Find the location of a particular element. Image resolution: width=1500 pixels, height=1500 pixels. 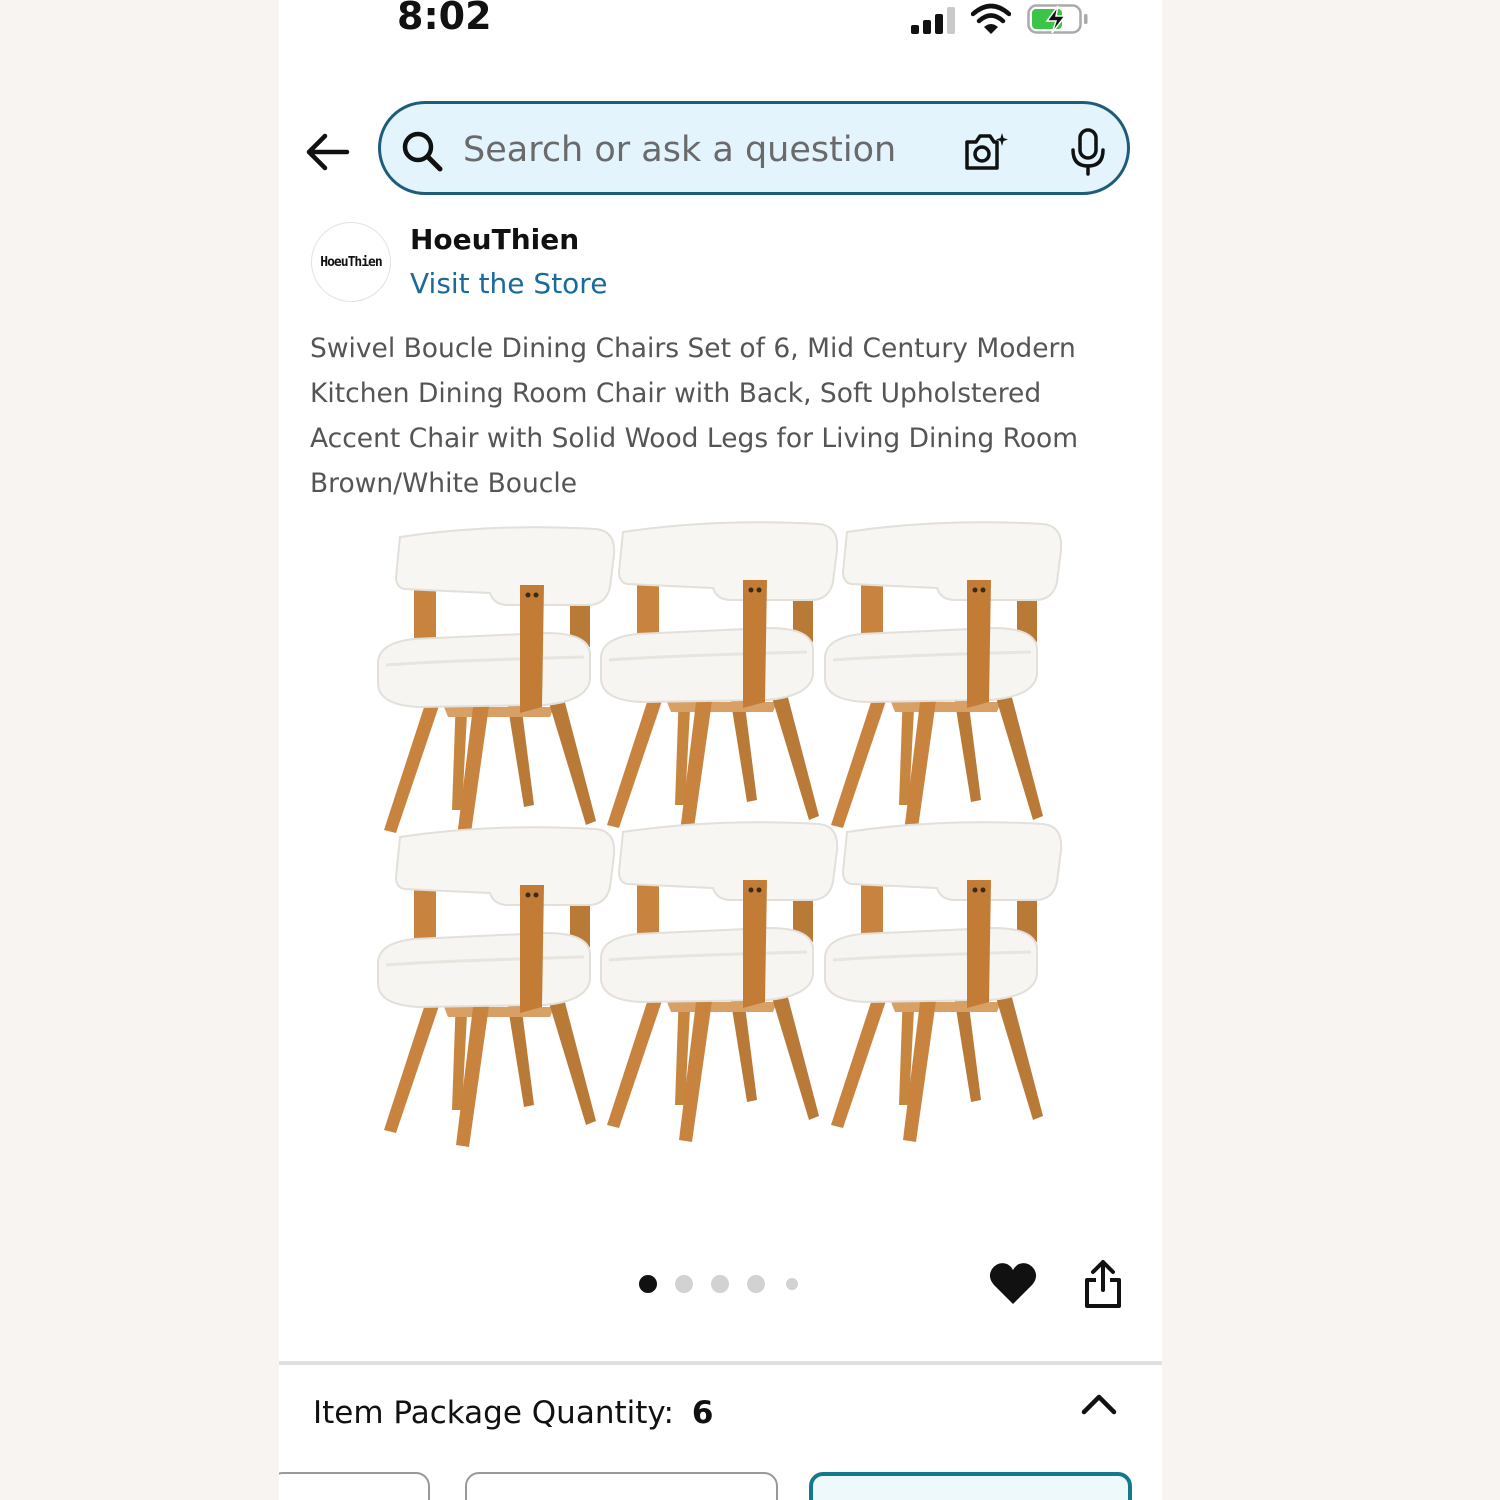

search-icon is located at coordinates (422, 151).